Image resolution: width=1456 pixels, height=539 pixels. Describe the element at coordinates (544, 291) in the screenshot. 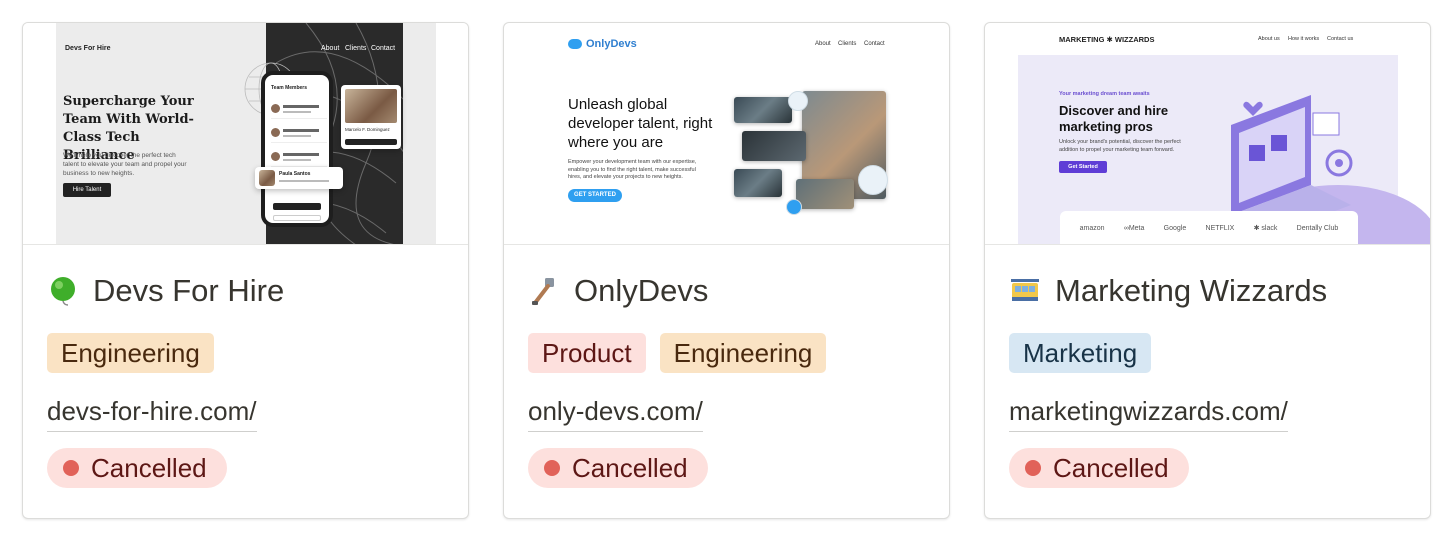

I see `selfie-stick-icon` at that location.